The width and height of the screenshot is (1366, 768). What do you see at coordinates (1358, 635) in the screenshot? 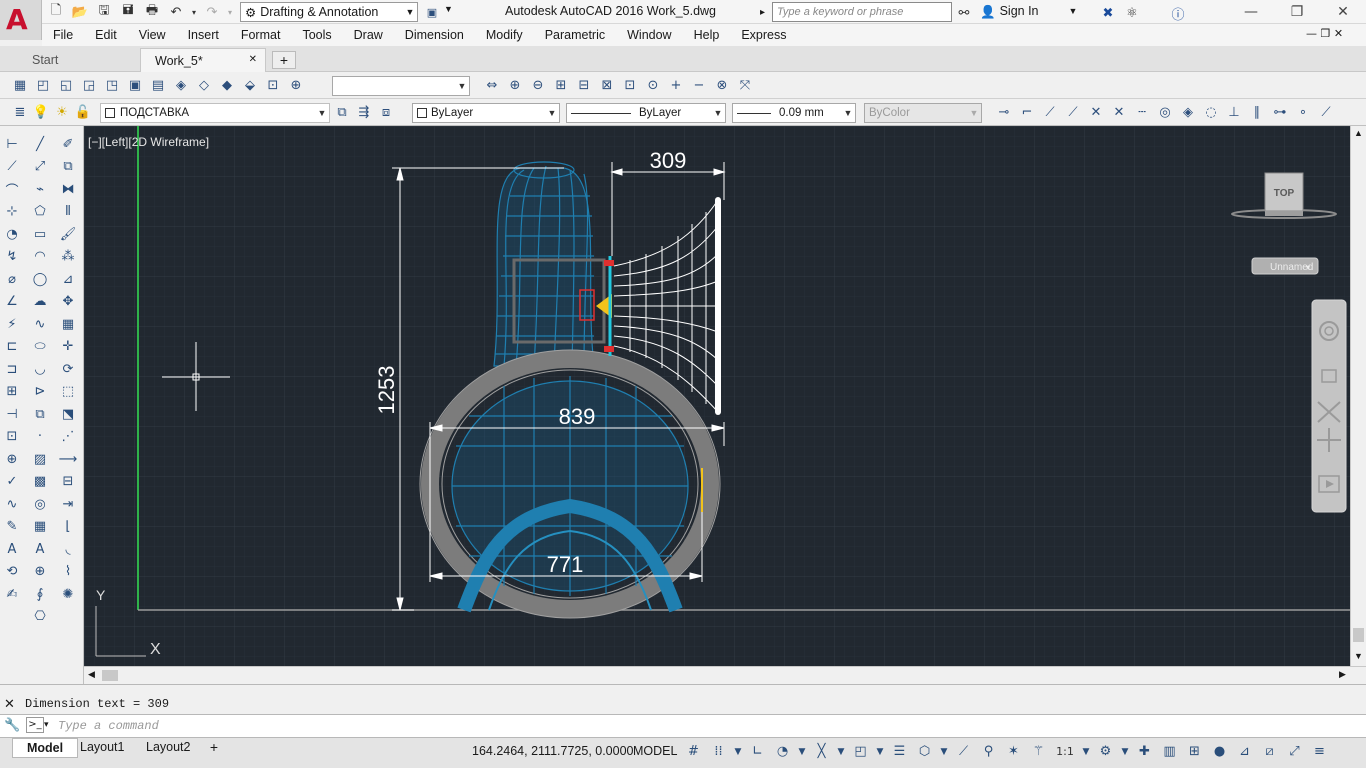
I see `vertical-scroll-thumb` at bounding box center [1358, 635].